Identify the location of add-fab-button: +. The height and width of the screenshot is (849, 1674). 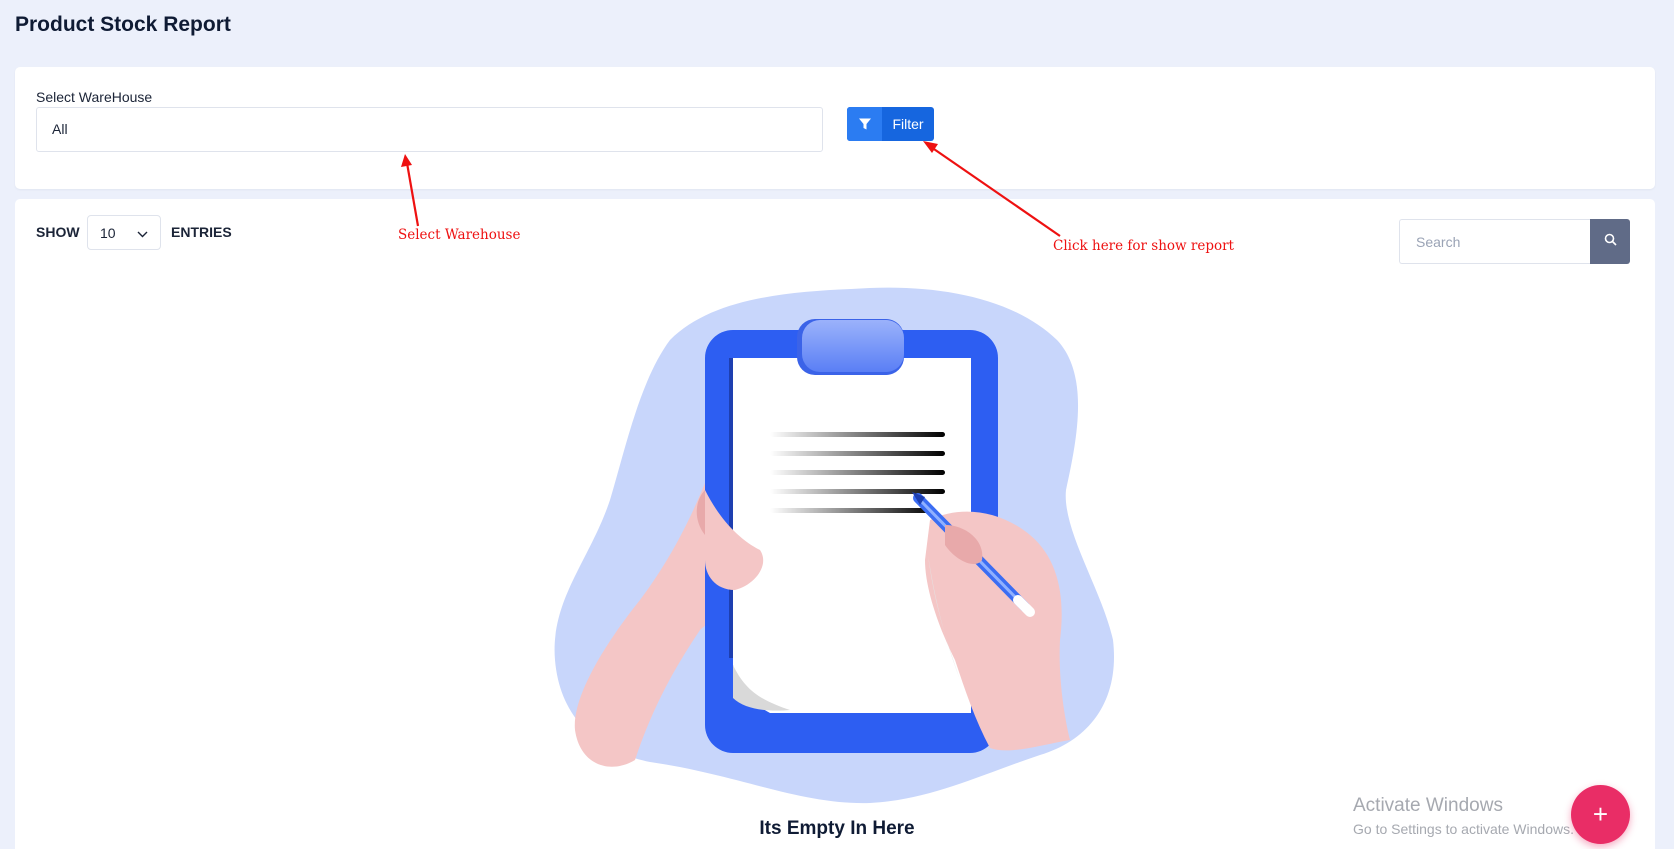
(1600, 814).